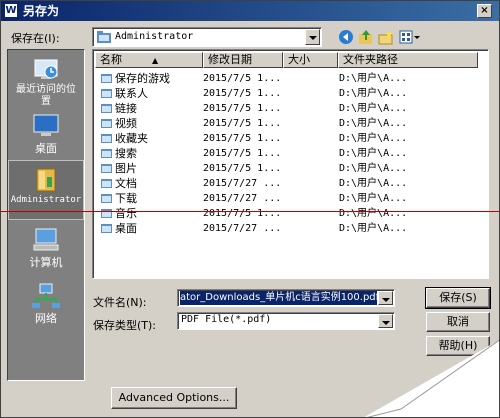  What do you see at coordinates (154, 36) in the screenshot?
I see `save-in-value: Administrator` at bounding box center [154, 36].